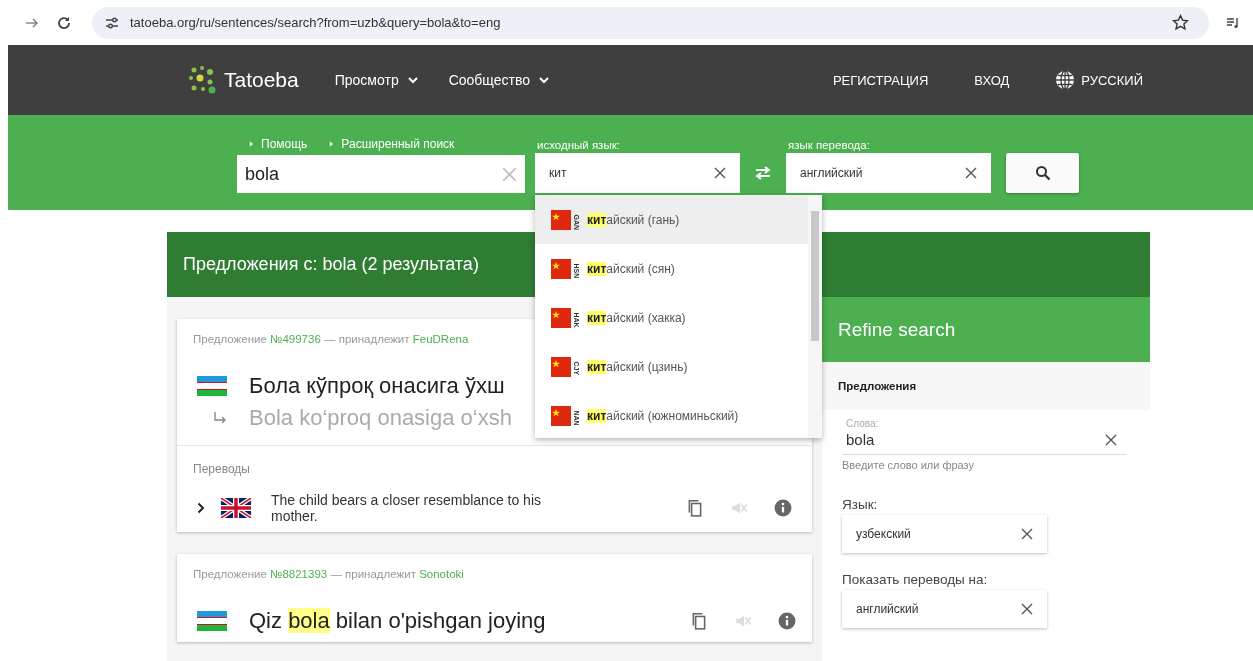  What do you see at coordinates (992, 80) in the screenshot?
I see `nav-link: ВХОД` at bounding box center [992, 80].